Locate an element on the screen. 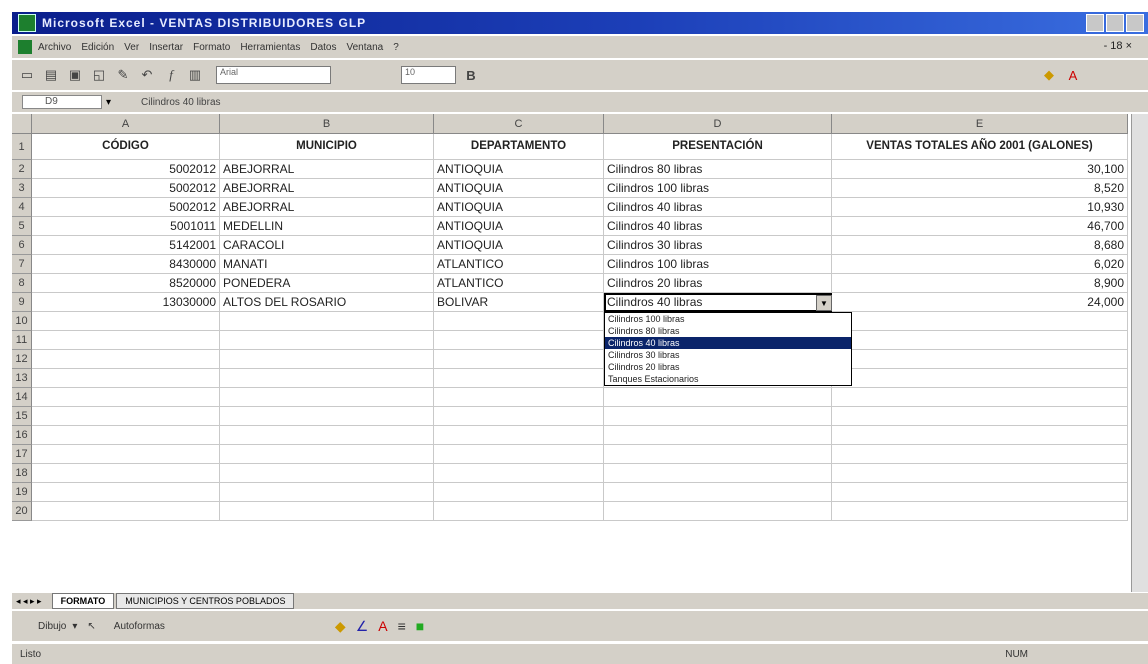  column-header-a: A is located at coordinates (126, 124).